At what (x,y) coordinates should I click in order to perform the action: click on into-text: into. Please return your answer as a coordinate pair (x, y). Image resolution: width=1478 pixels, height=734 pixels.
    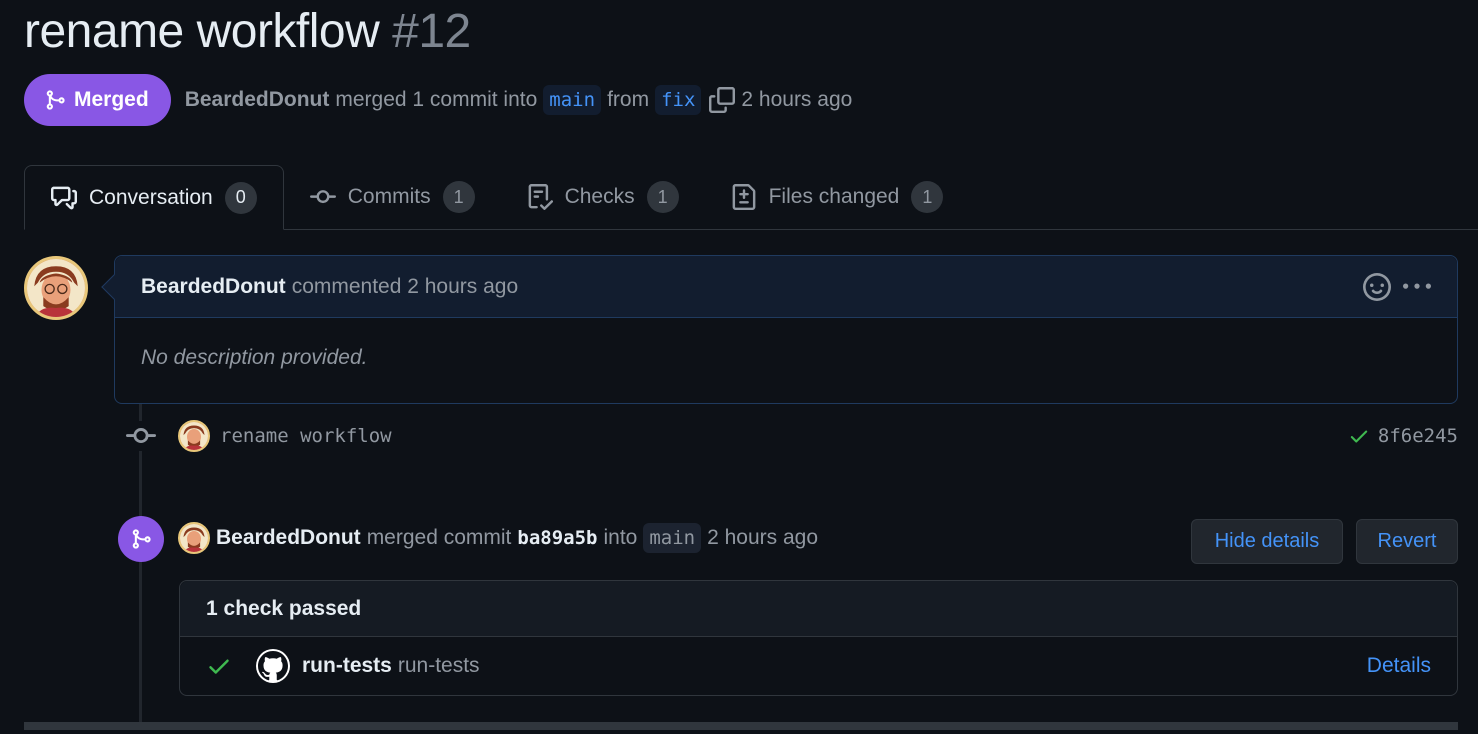
    Looking at the image, I should click on (620, 537).